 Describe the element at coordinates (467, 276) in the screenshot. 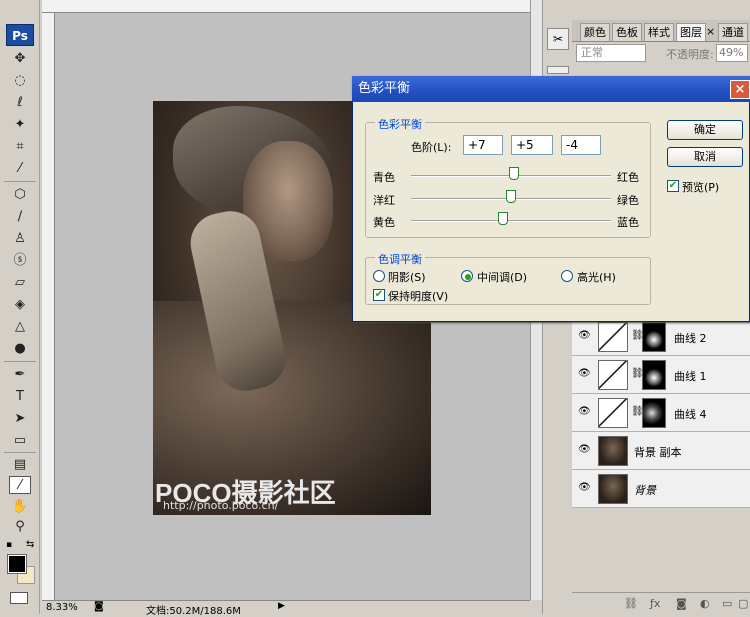

I see `midtones-radio` at that location.